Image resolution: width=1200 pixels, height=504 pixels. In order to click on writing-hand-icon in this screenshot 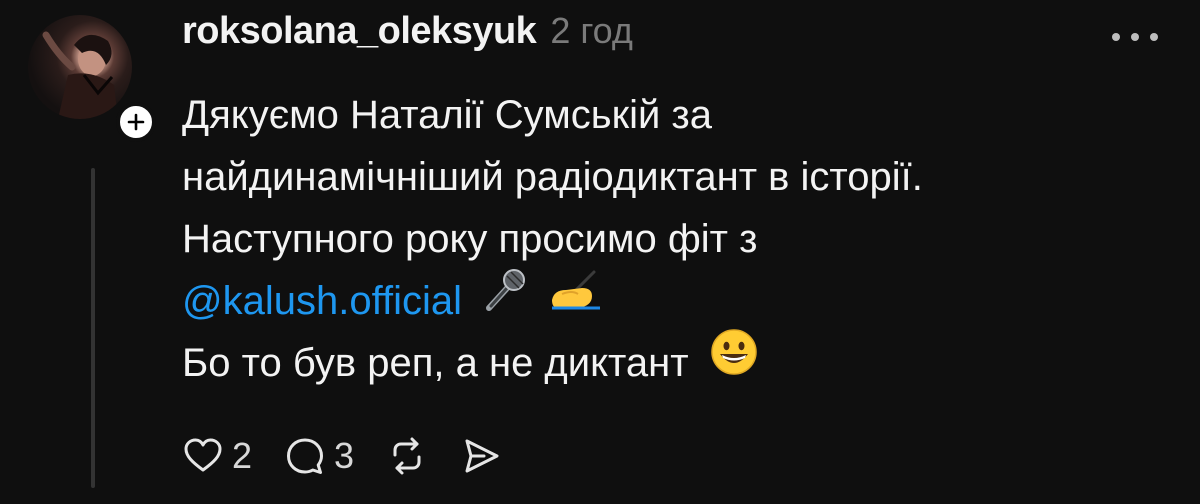, I will do `click(576, 299)`.